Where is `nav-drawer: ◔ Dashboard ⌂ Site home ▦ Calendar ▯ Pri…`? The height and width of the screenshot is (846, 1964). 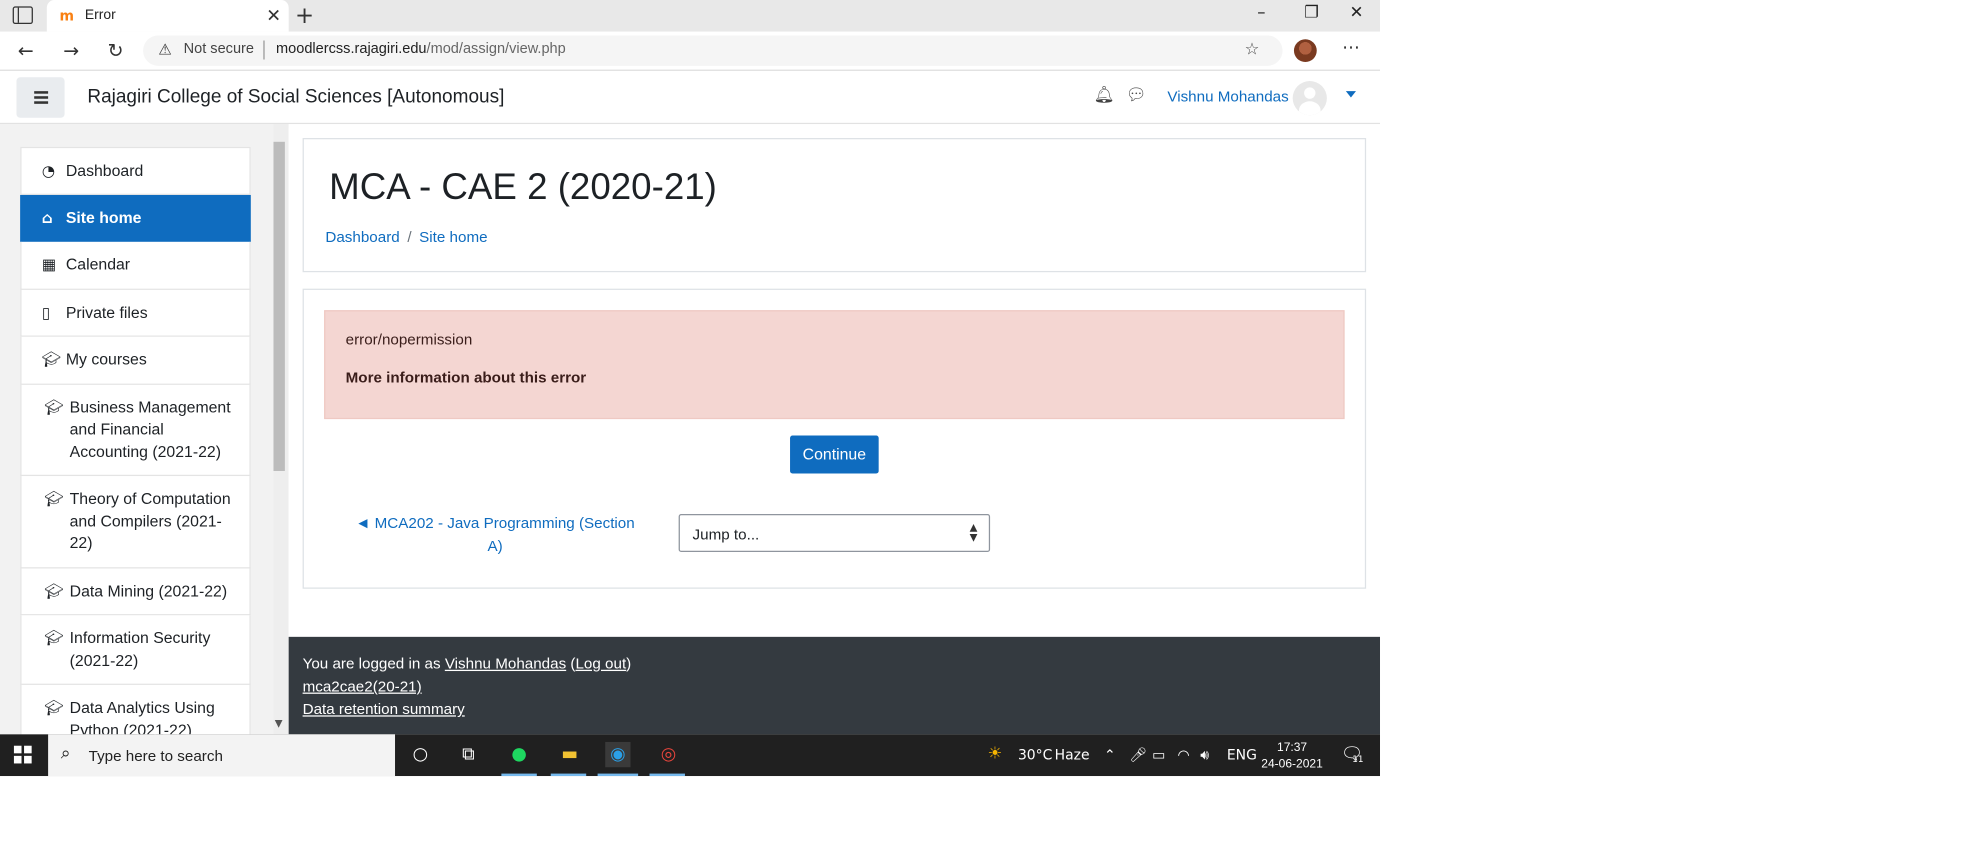
nav-drawer: ◔ Dashboard ⌂ Site home ▦ Calendar ▯ Pri… is located at coordinates (144, 429).